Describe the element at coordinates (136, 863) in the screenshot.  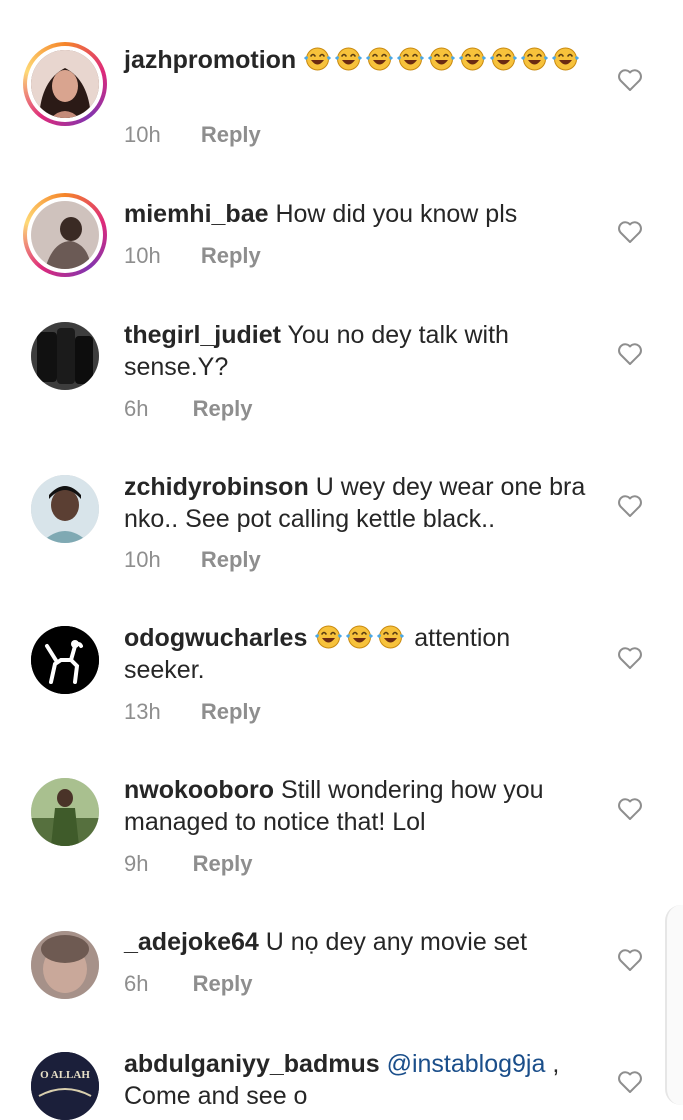
I see `comment-time: 9h` at that location.